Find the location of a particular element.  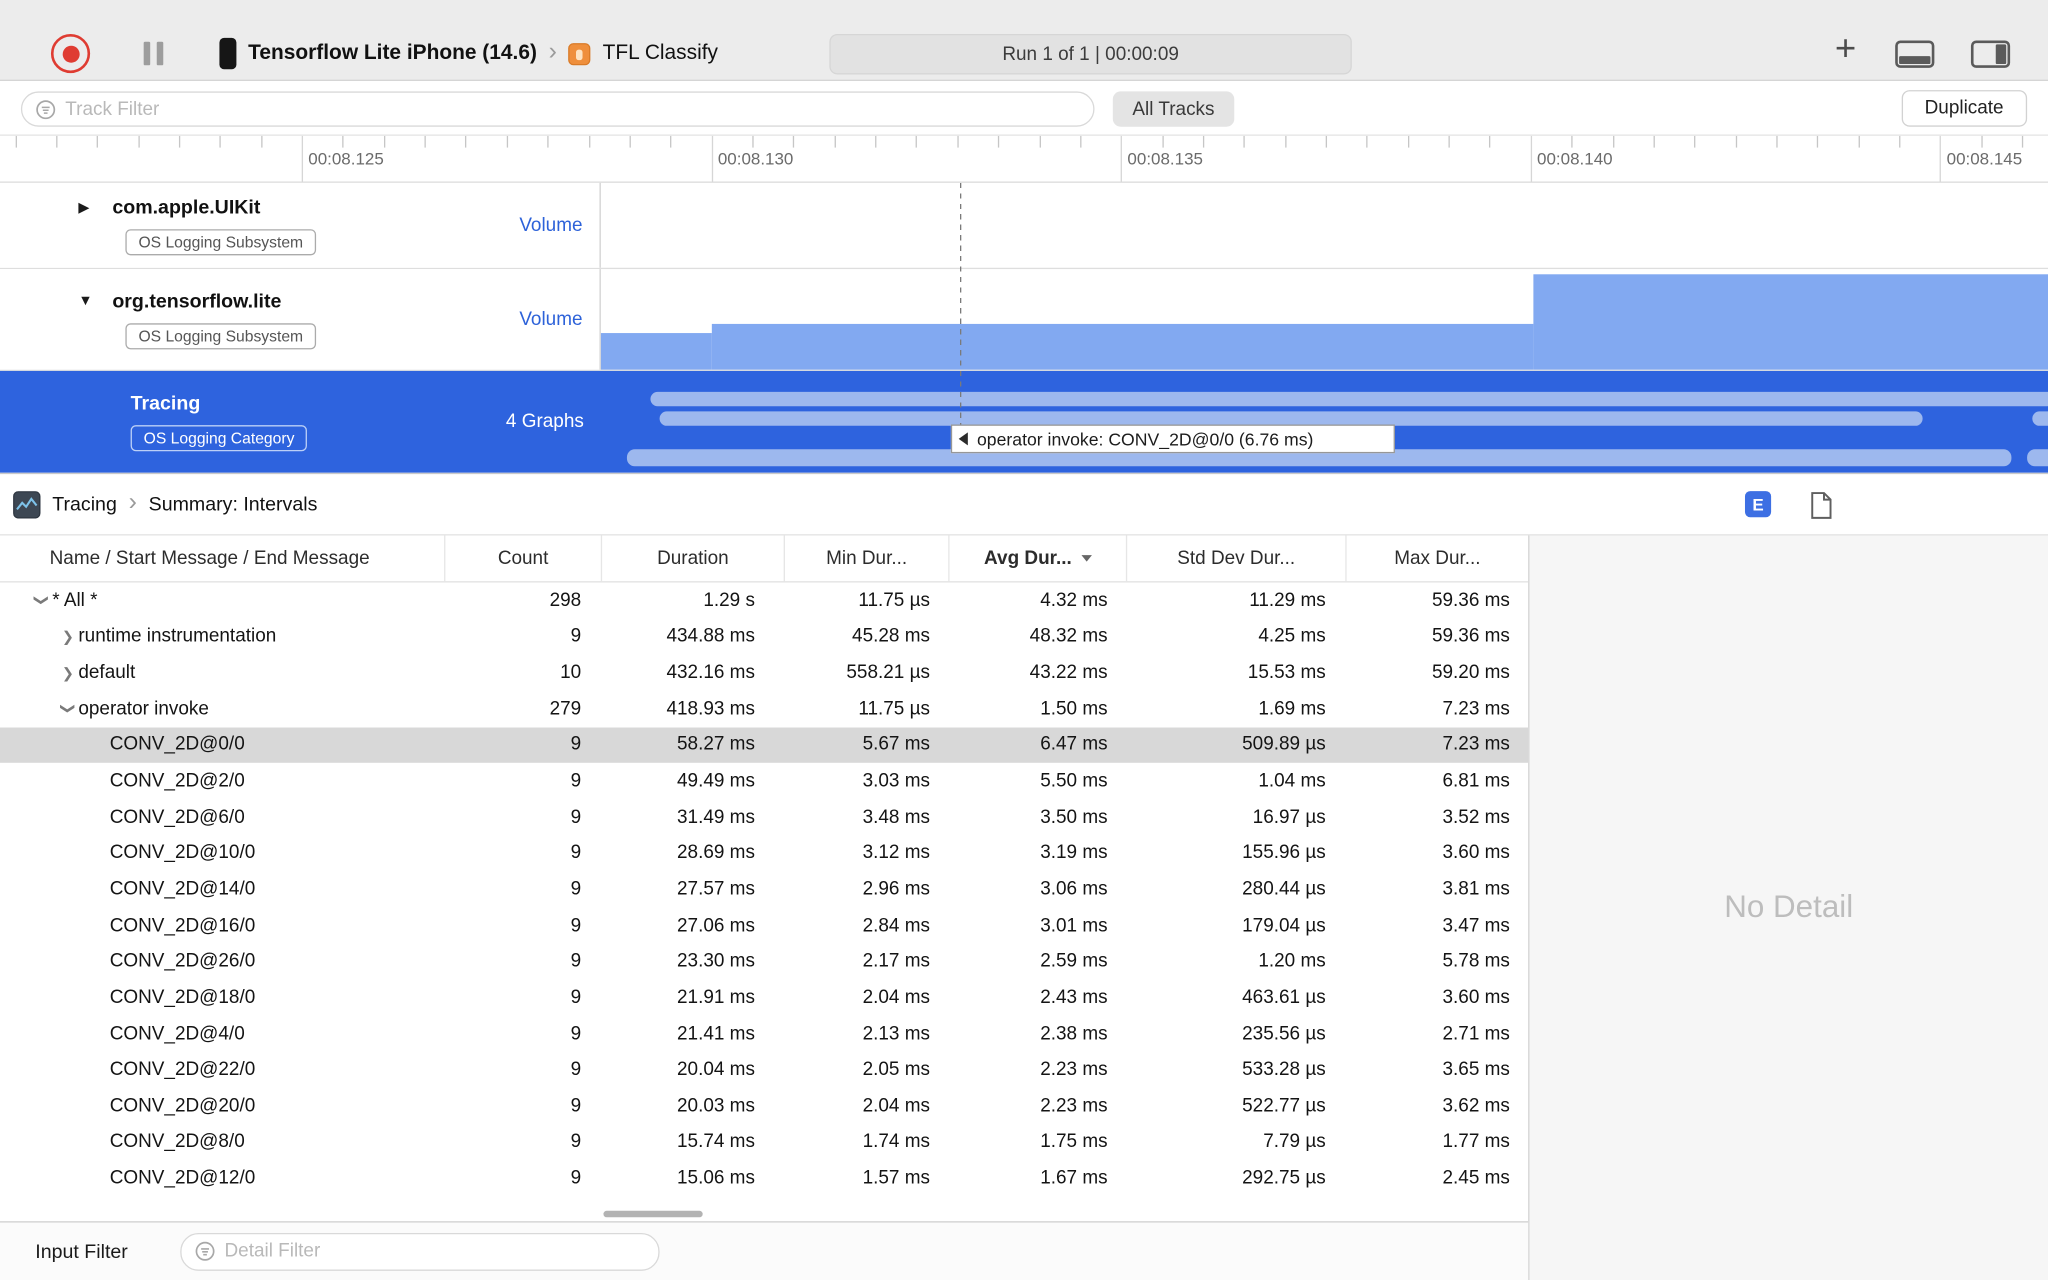

cell-max: 59.20 ms is located at coordinates (1470, 673).